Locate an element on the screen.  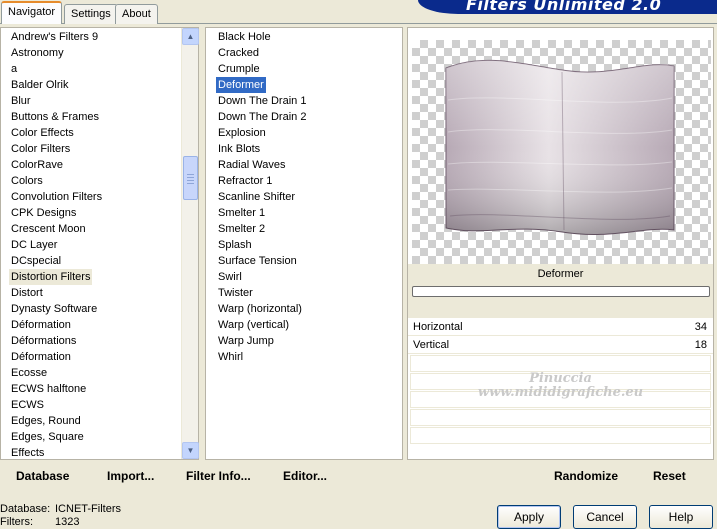
filter-list-item: Ink Blots is located at coordinates (296, 149).